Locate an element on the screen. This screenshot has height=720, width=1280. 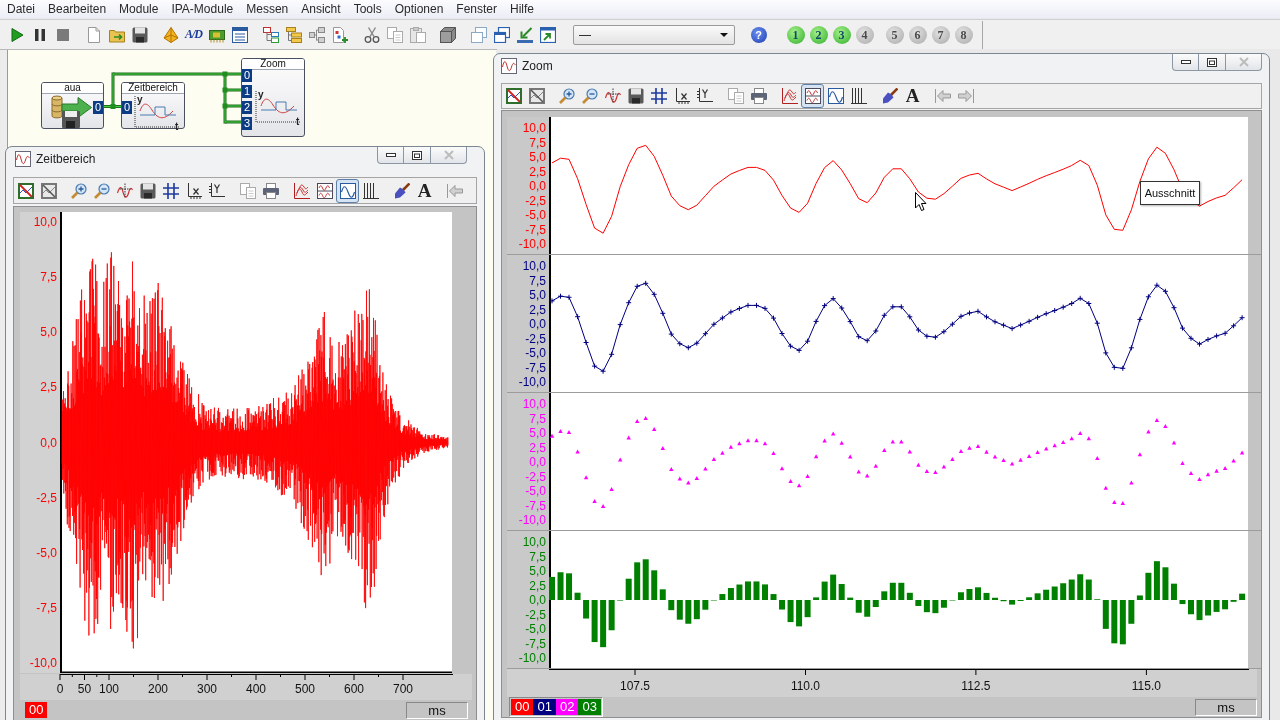
new-document-icon is located at coordinates (93, 34).